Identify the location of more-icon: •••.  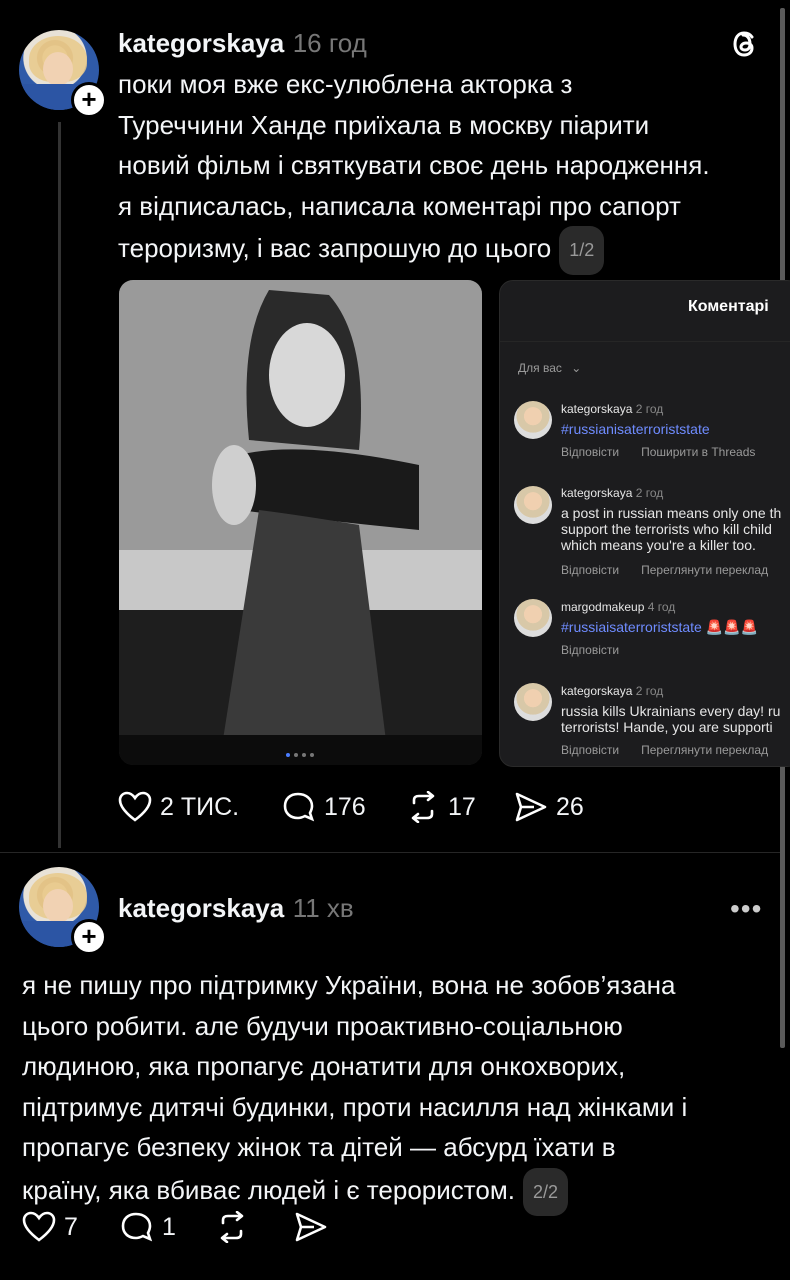
(746, 909).